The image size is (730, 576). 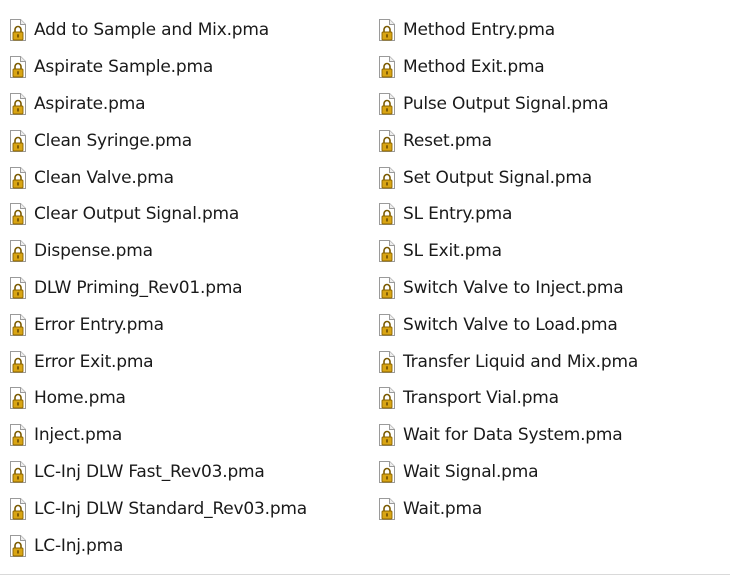 What do you see at coordinates (471, 471) in the screenshot?
I see `file-name: Wait Signal.pma` at bounding box center [471, 471].